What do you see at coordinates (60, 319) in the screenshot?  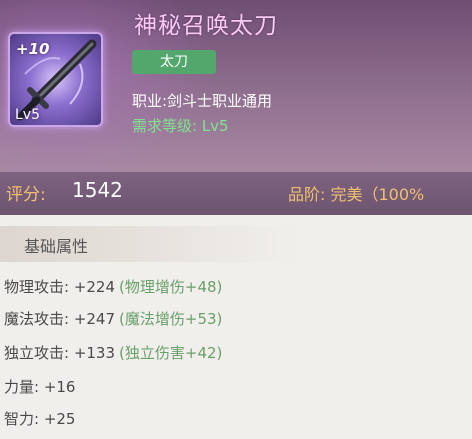 I see `attribute-label: 魔法攻击: +247` at bounding box center [60, 319].